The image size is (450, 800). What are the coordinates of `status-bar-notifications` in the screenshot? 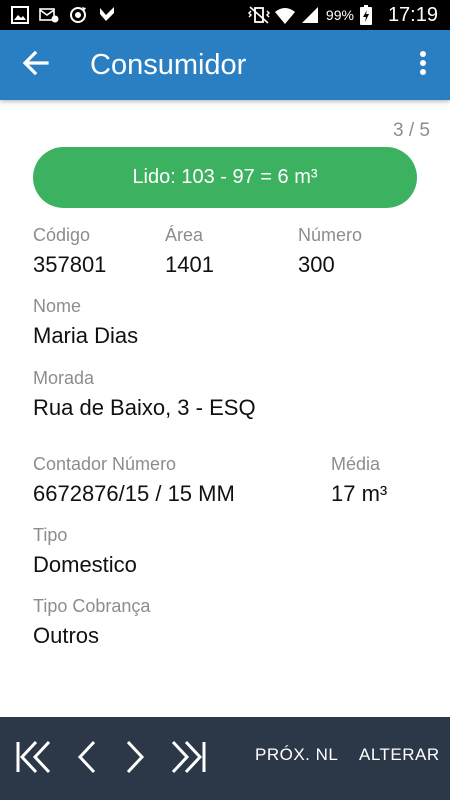 It's located at (58, 15).